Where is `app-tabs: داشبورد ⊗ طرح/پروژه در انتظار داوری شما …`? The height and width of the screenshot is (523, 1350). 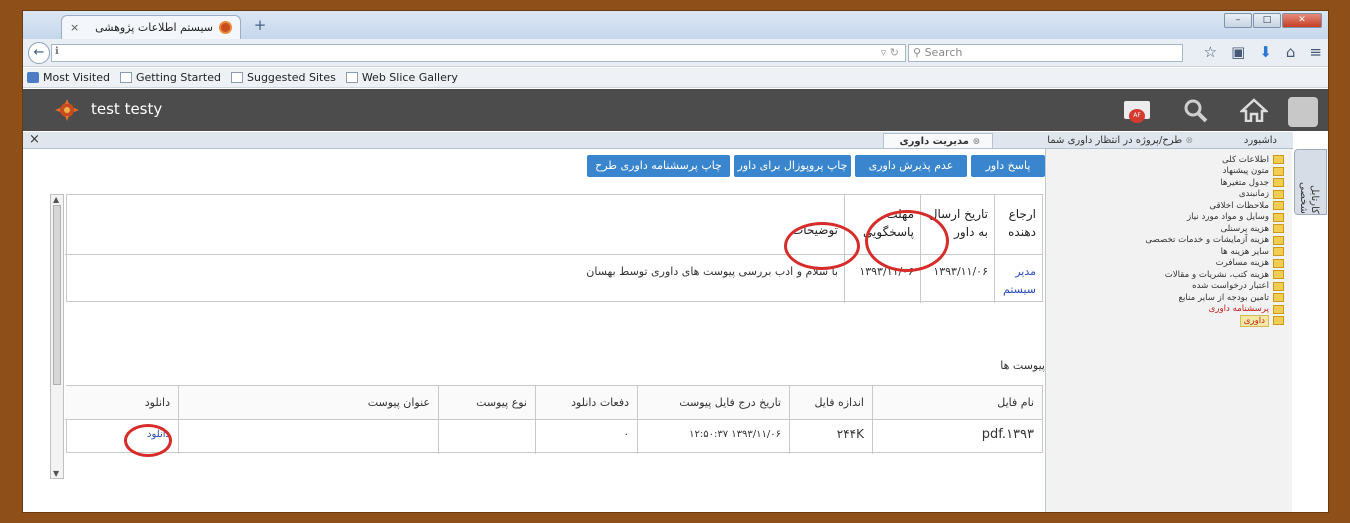
app-tabs: داشبورد ⊗ طرح/پروژه در انتظار داوری شما … is located at coordinates (658, 140).